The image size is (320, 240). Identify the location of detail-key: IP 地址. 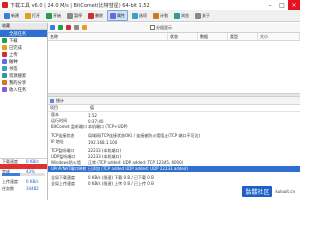
(57, 141).